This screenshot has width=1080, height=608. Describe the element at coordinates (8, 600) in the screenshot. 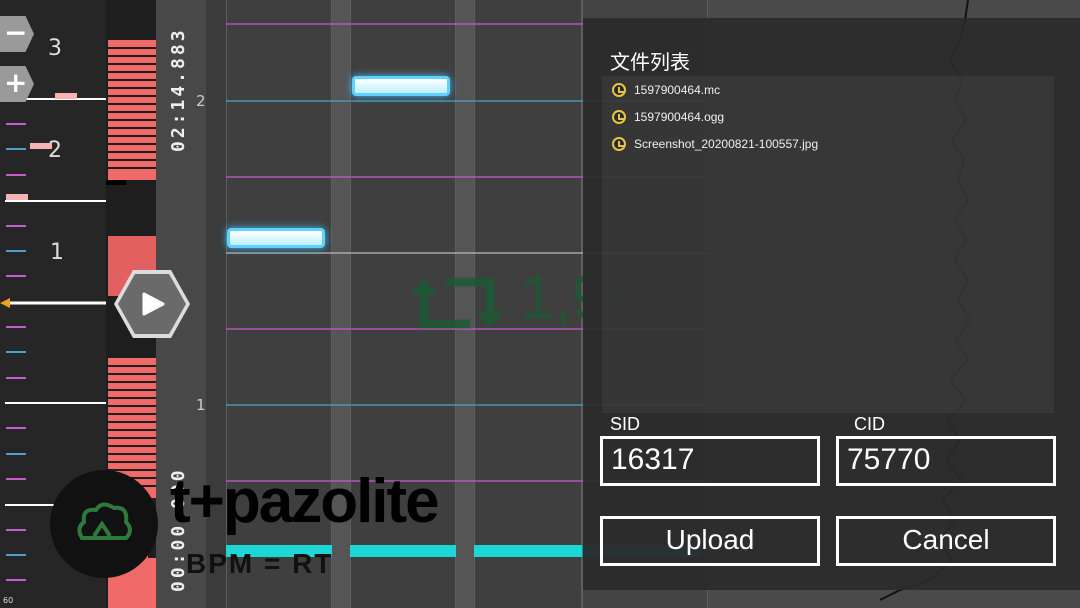

I see `ruler-scale-label: 60` at that location.